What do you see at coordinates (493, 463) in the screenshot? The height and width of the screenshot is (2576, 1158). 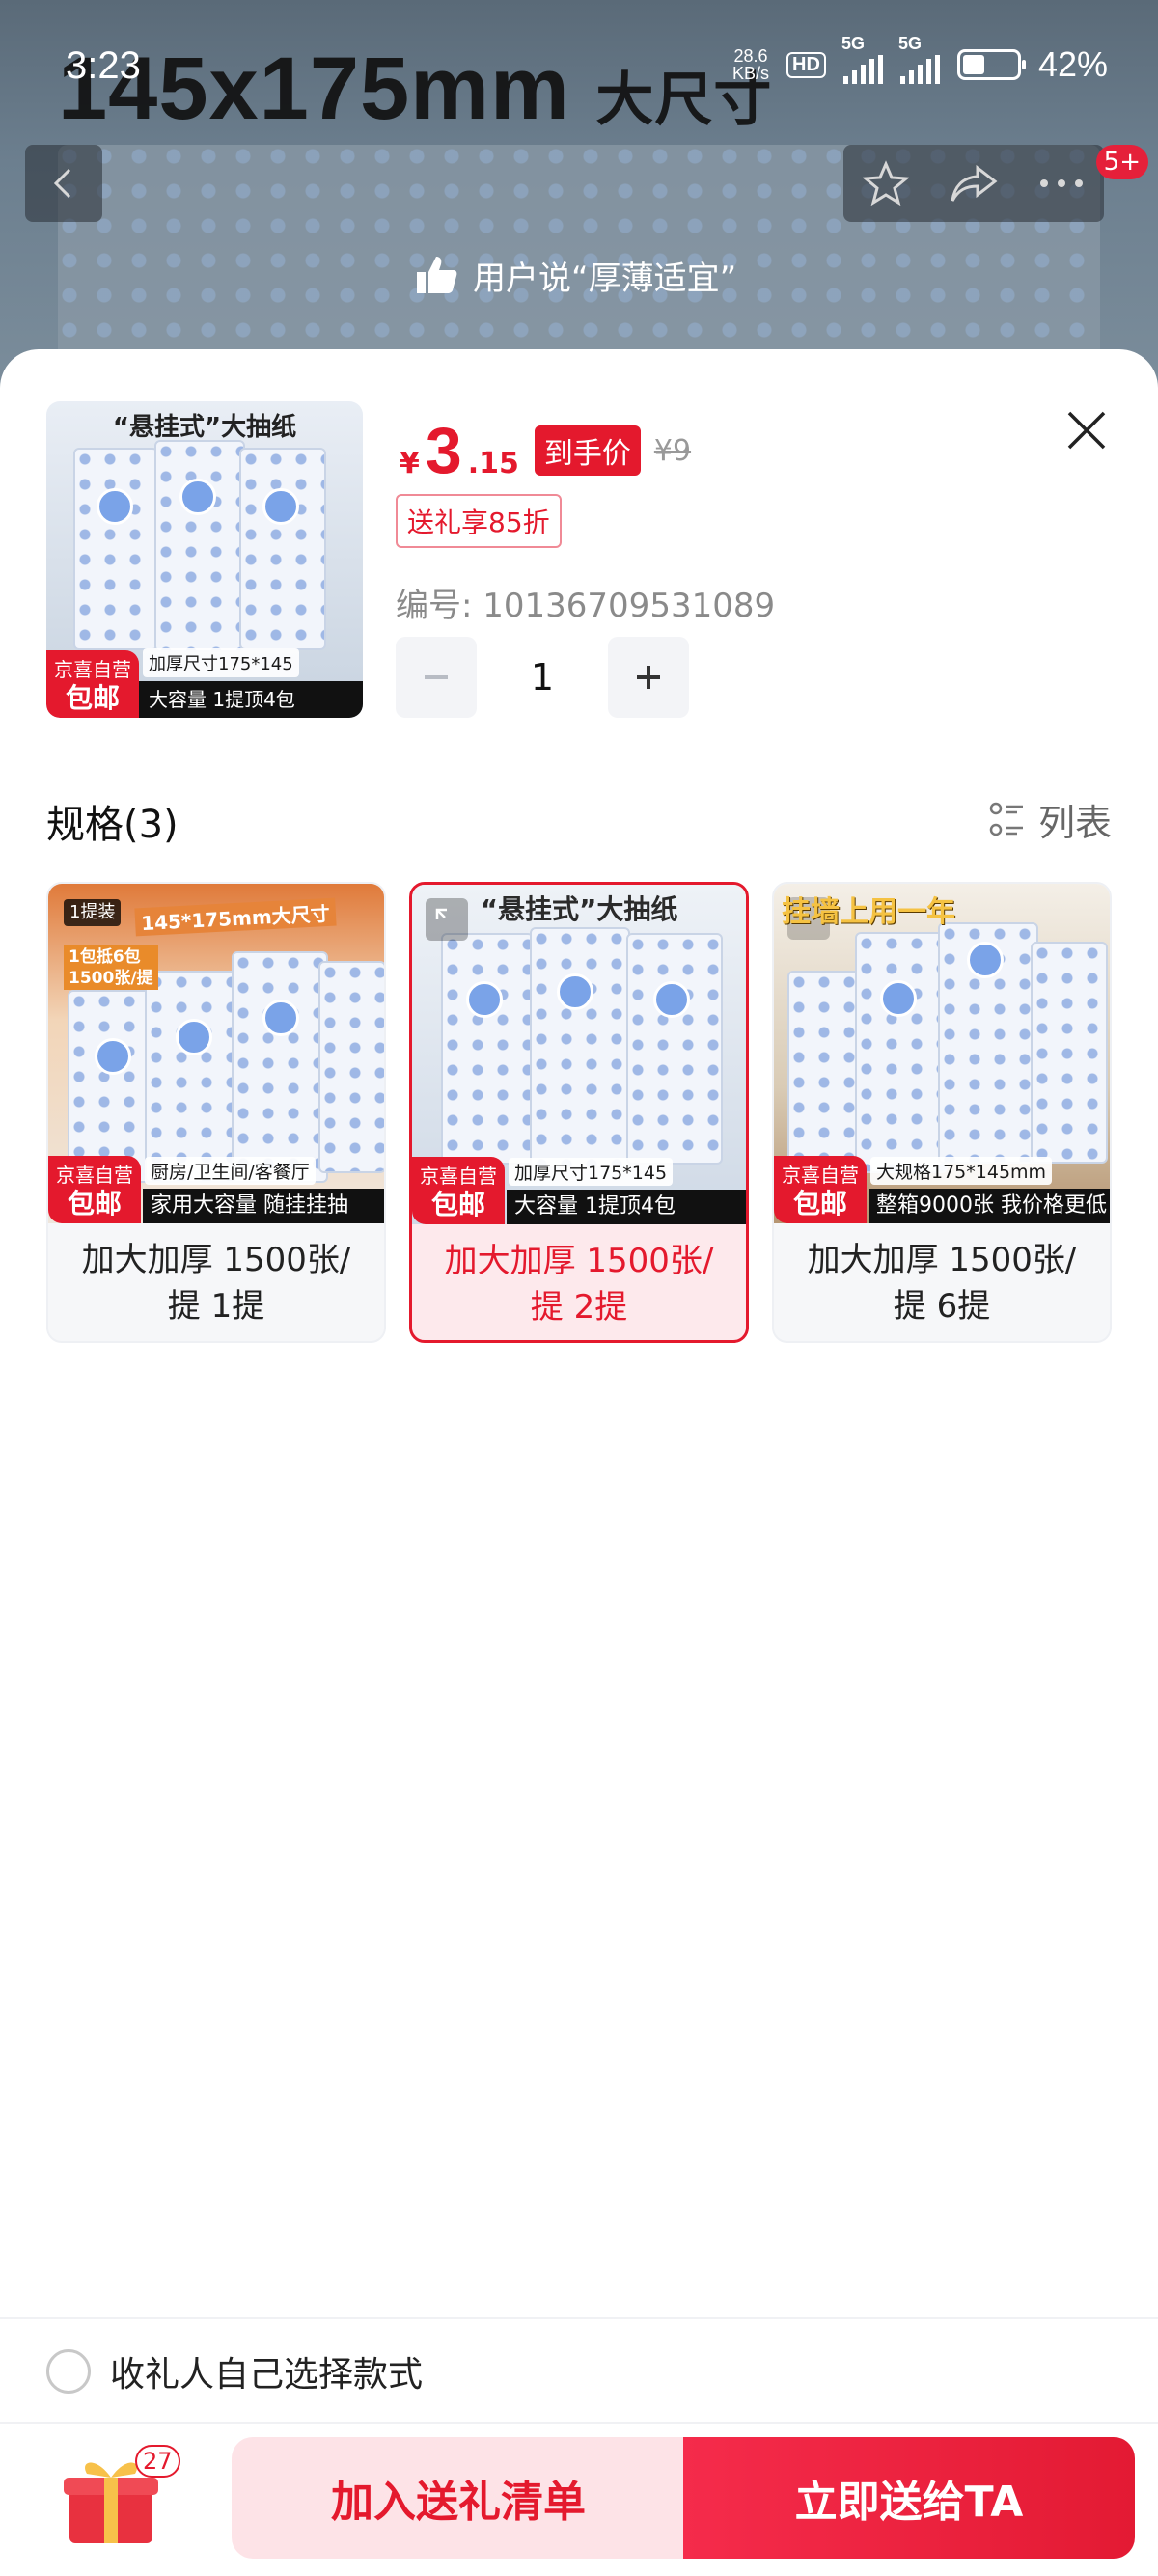 I see `price-decimal: .15` at bounding box center [493, 463].